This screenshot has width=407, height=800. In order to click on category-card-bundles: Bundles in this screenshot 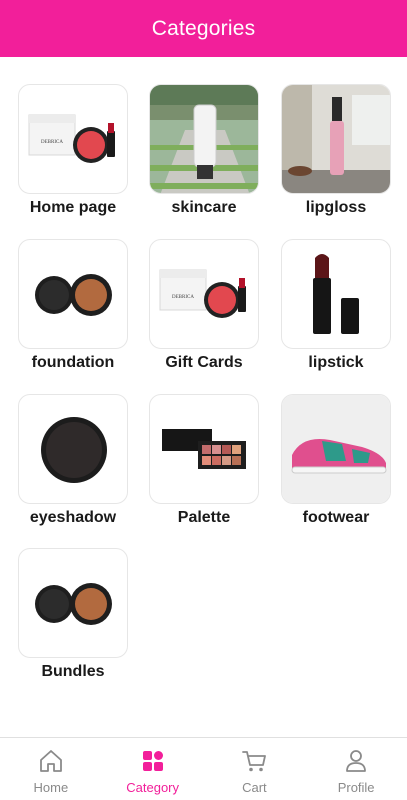, I will do `click(73, 614)`.